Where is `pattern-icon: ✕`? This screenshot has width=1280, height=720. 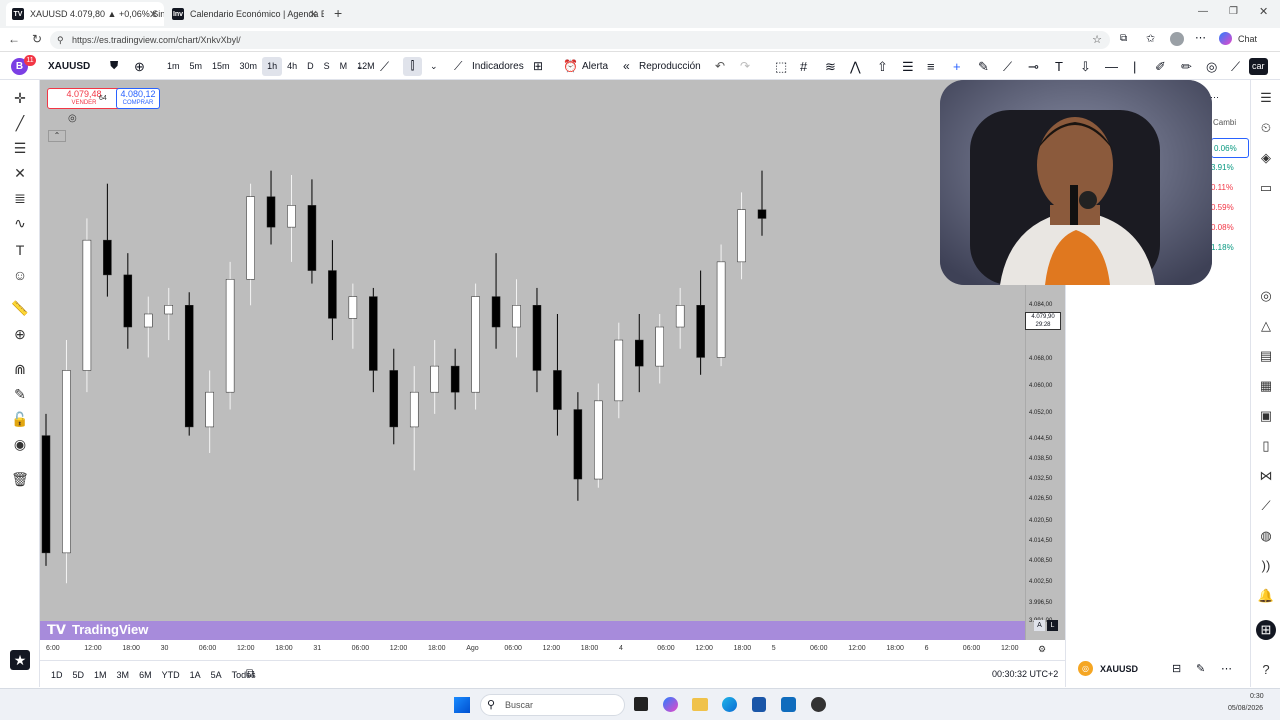
pattern-icon: ✕ is located at coordinates (20, 173).